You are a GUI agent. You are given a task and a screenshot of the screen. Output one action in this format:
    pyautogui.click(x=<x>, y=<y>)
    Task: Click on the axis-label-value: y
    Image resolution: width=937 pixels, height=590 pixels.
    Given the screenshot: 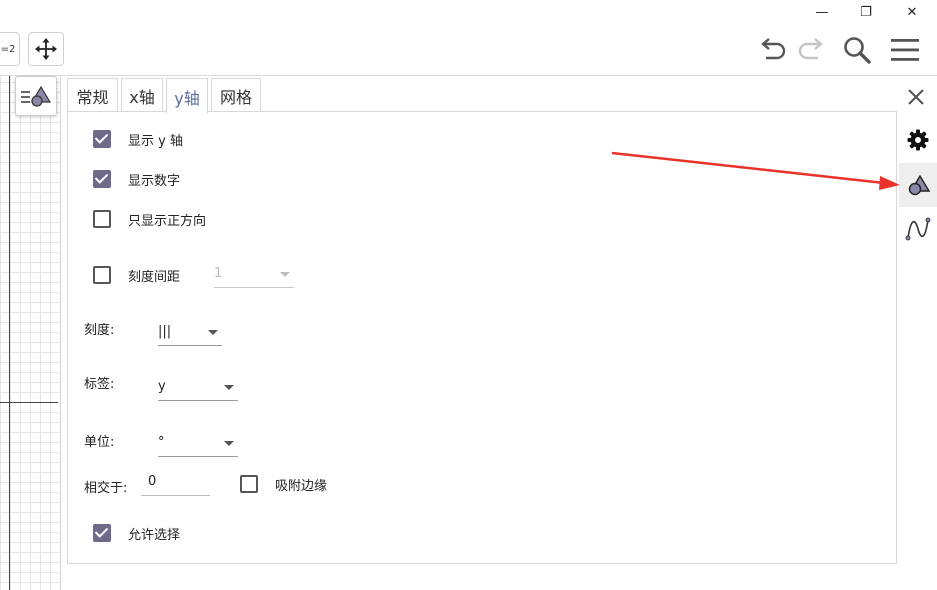 What is the action you would take?
    pyautogui.click(x=162, y=386)
    